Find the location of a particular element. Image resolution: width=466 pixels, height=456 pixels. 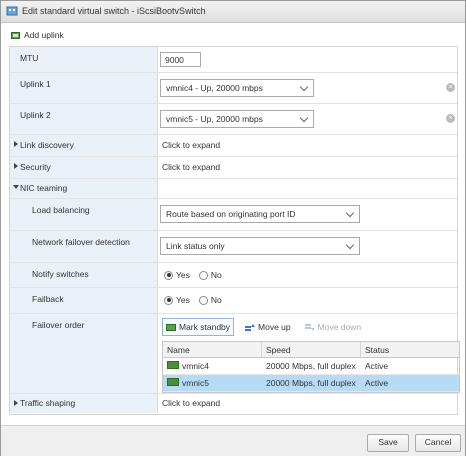

column-header-name: Name is located at coordinates (178, 350).